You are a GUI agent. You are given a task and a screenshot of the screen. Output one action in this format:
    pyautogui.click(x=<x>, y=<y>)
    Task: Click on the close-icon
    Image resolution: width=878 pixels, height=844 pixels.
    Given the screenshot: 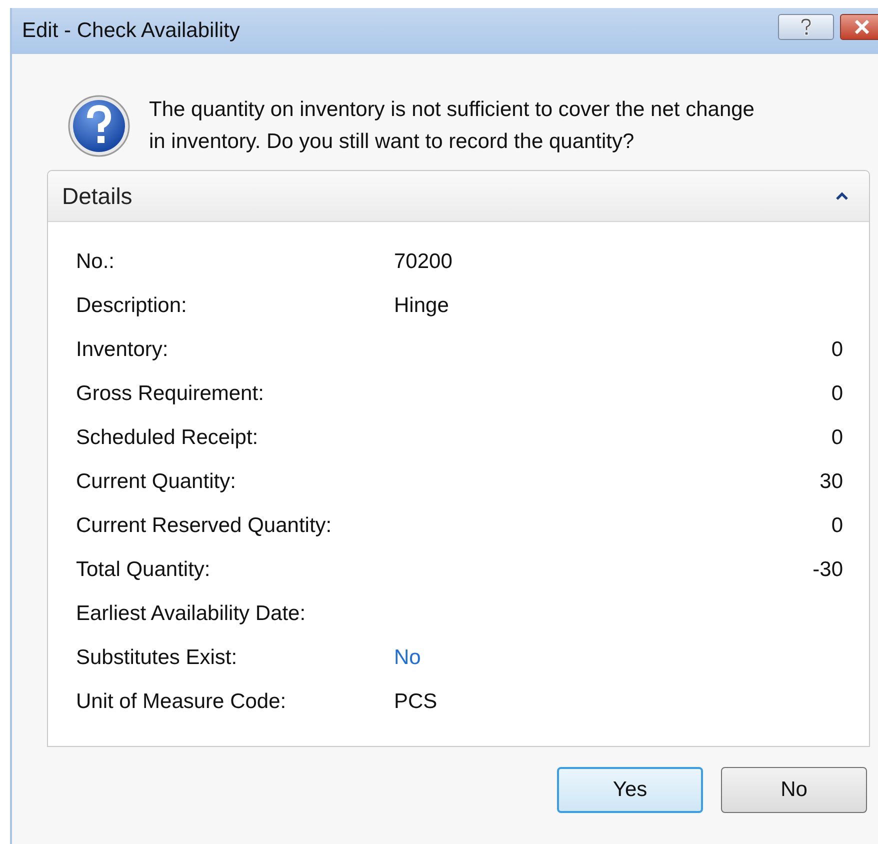 What is the action you would take?
    pyautogui.click(x=862, y=27)
    